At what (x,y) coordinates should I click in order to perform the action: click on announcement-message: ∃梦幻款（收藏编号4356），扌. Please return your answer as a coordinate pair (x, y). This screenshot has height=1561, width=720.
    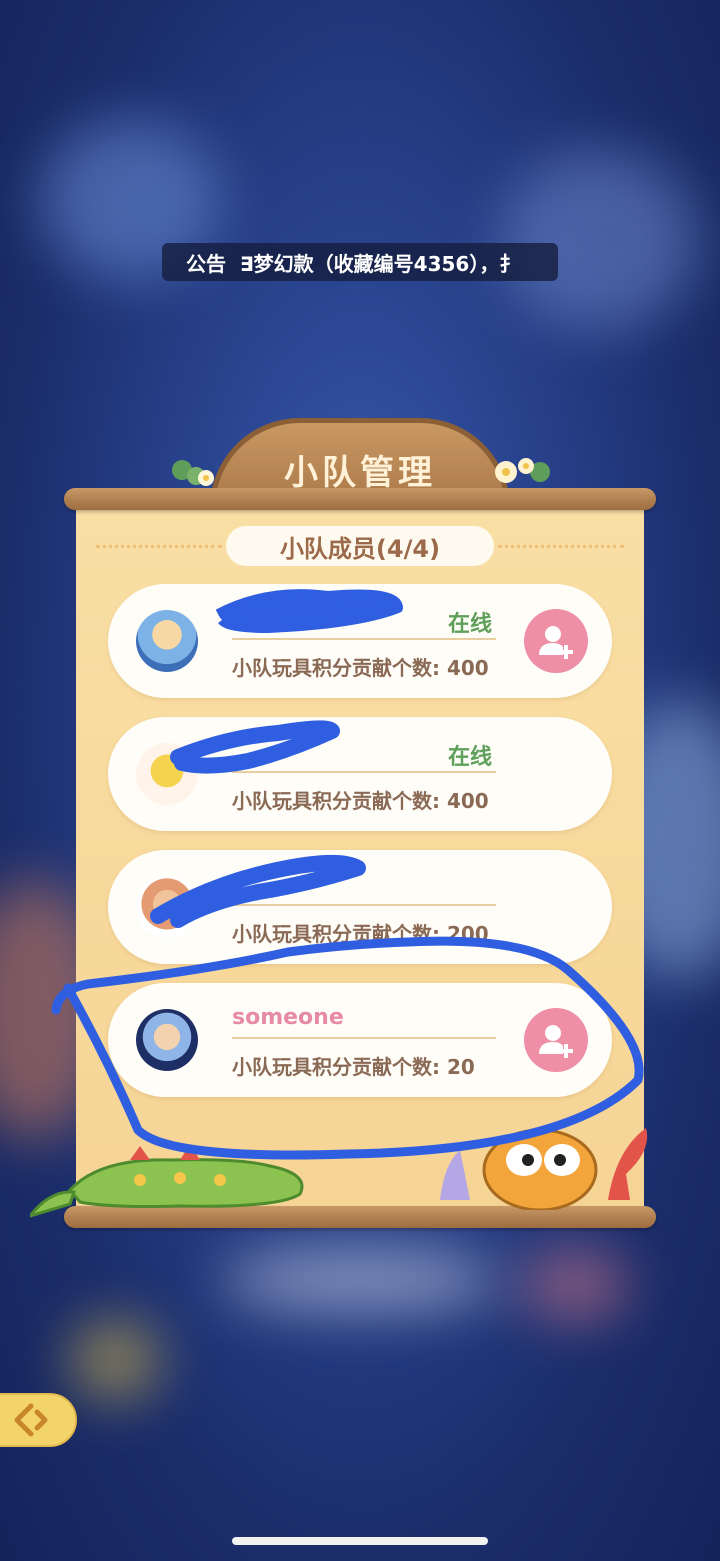
    Looking at the image, I should click on (380, 263).